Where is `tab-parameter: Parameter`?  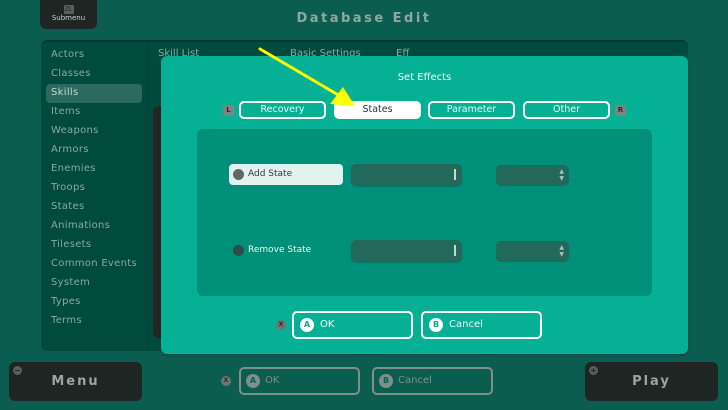 tab-parameter: Parameter is located at coordinates (471, 110).